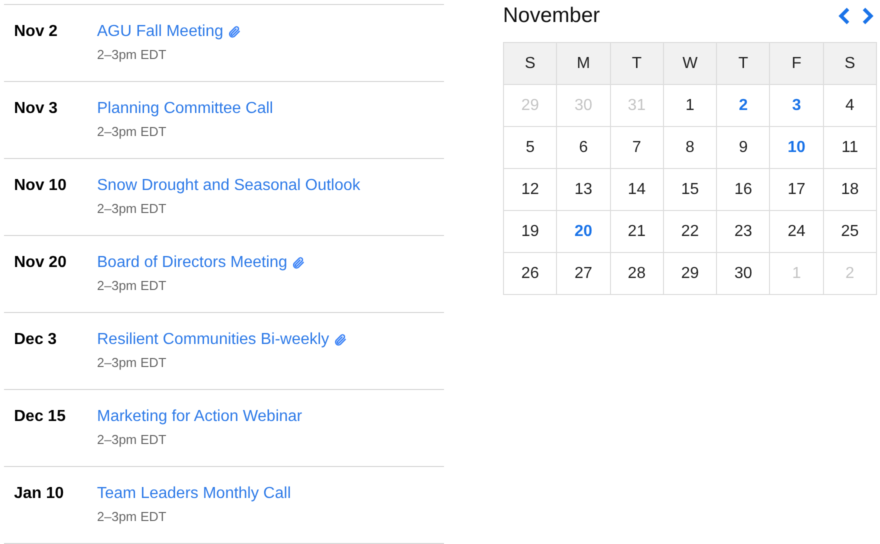 The height and width of the screenshot is (544, 880). Describe the element at coordinates (531, 148) in the screenshot. I see `calendar-day: 5` at that location.